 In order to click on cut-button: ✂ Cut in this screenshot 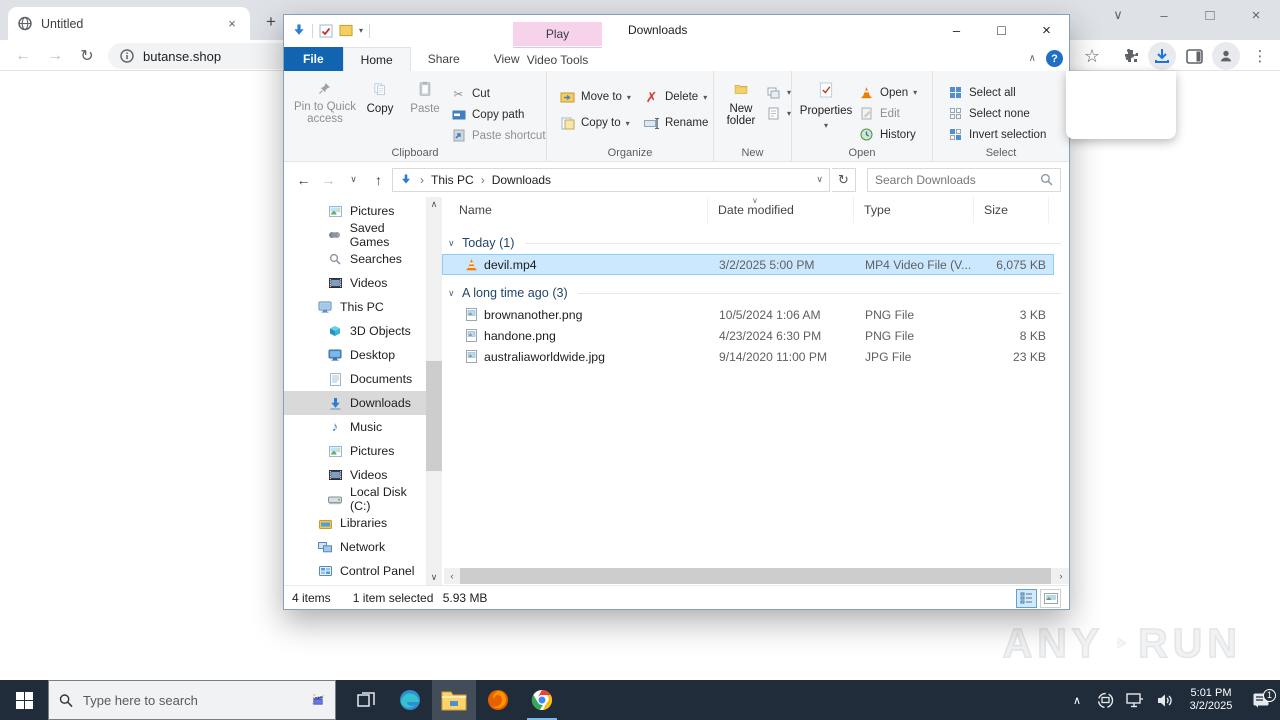, I will do `click(498, 93)`.